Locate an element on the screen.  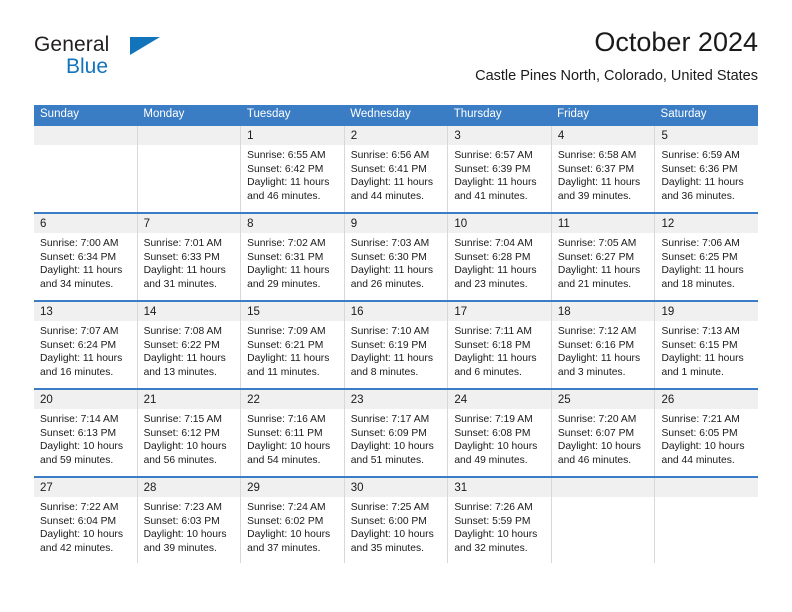
daylight-text-line2: and 8 minutes. is located at coordinates (384, 372).